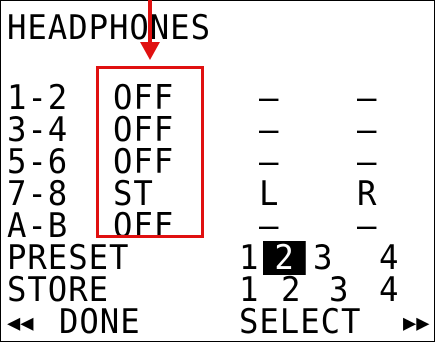 The width and height of the screenshot is (435, 342). I want to click on highlight-box, so click(150, 152).